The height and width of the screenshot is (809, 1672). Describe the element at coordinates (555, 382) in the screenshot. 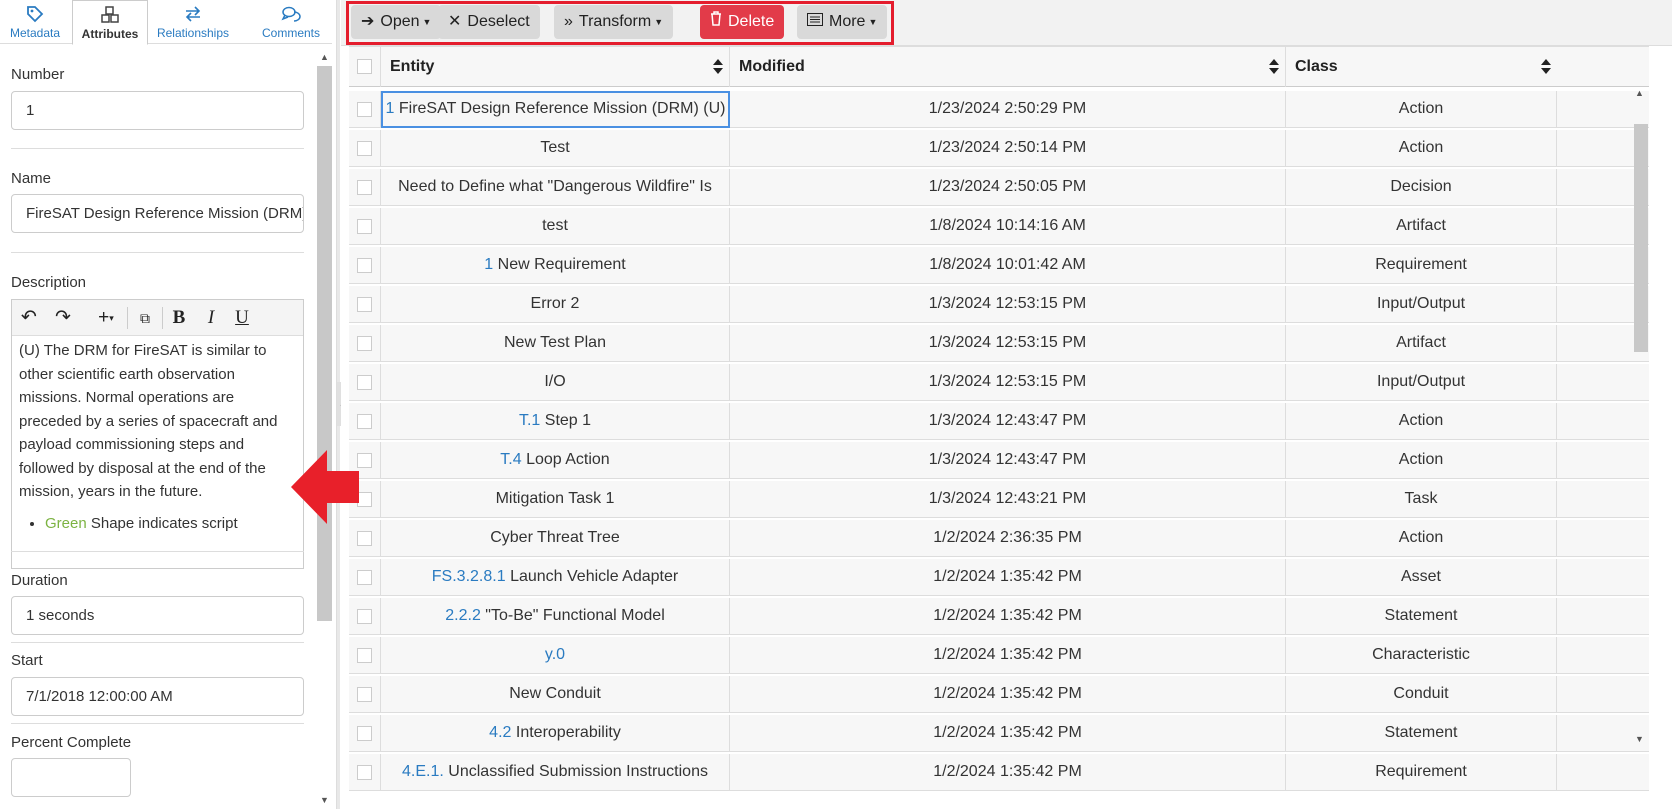

I see `entity-cell: I/O` at that location.